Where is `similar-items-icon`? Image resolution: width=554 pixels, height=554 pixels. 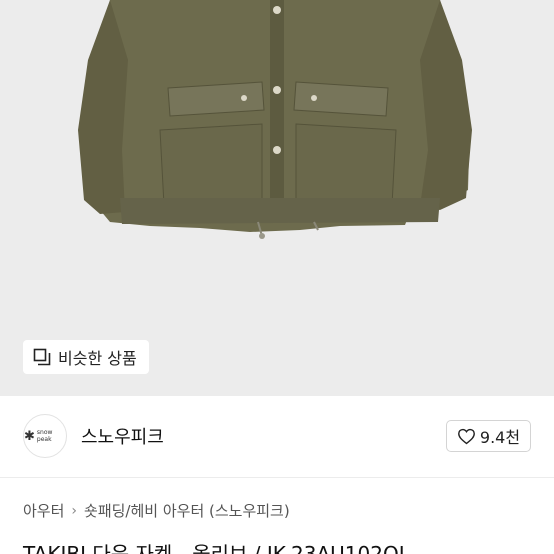
similar-items-icon is located at coordinates (42, 357).